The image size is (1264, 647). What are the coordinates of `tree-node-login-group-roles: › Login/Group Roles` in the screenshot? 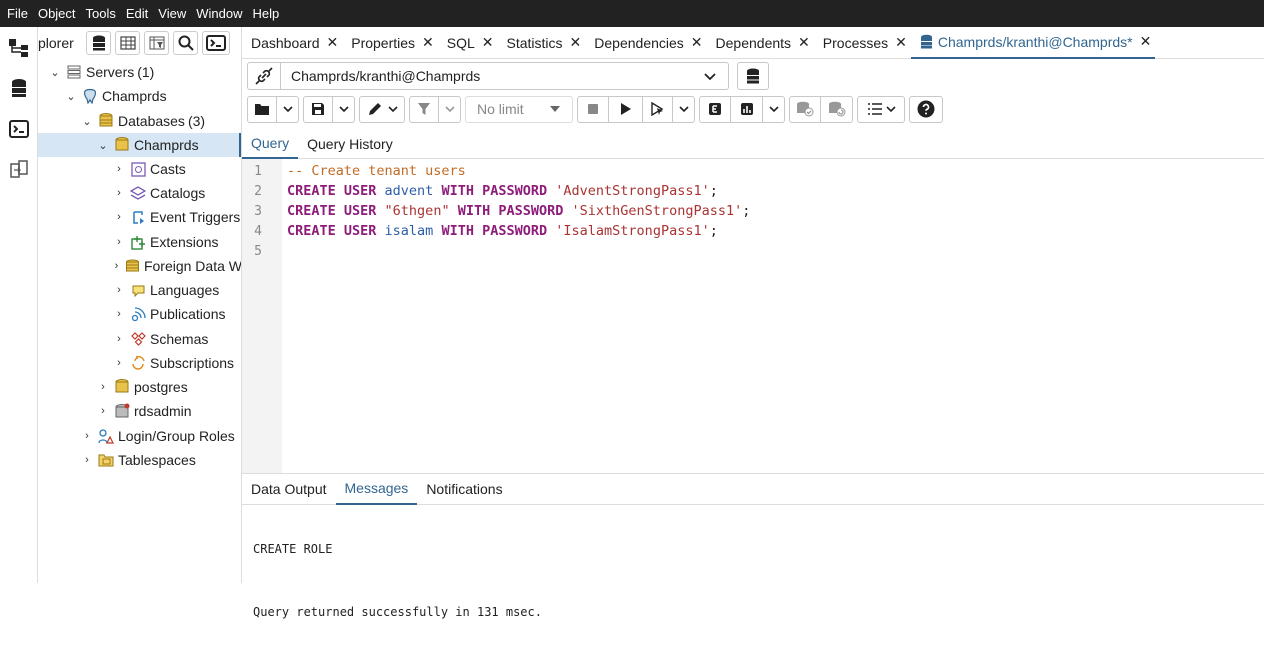 It's located at (160, 436).